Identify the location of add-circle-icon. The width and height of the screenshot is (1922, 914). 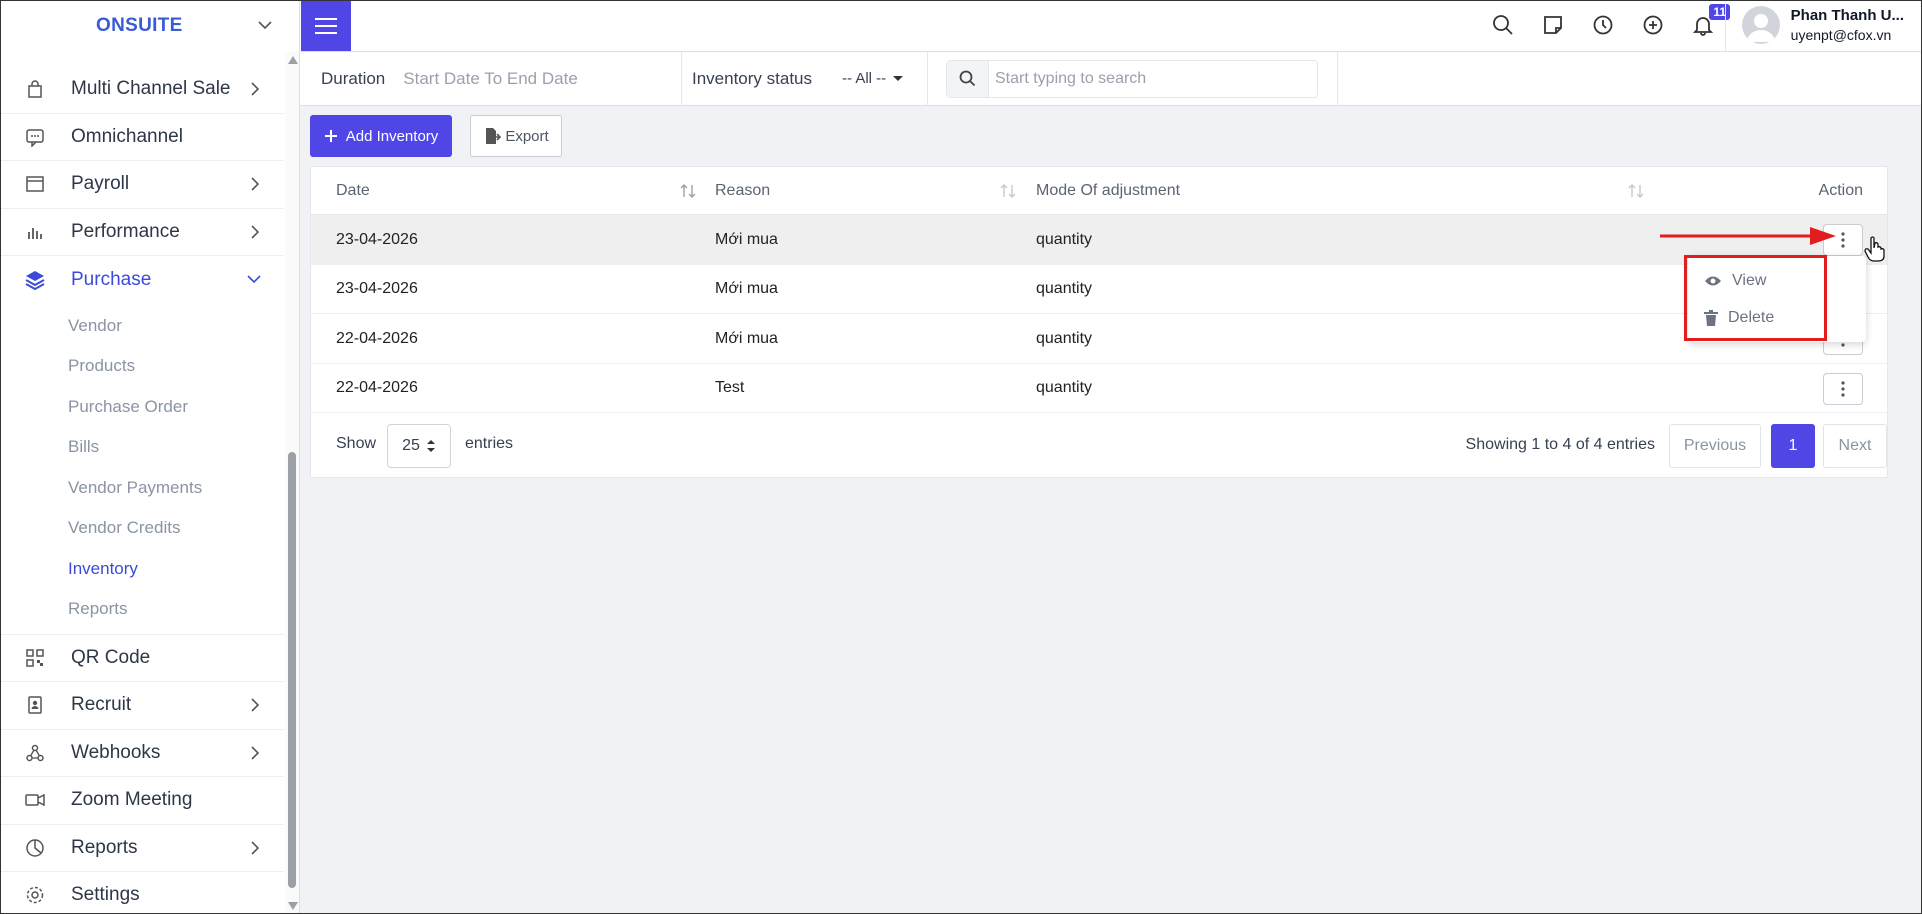
(1654, 26).